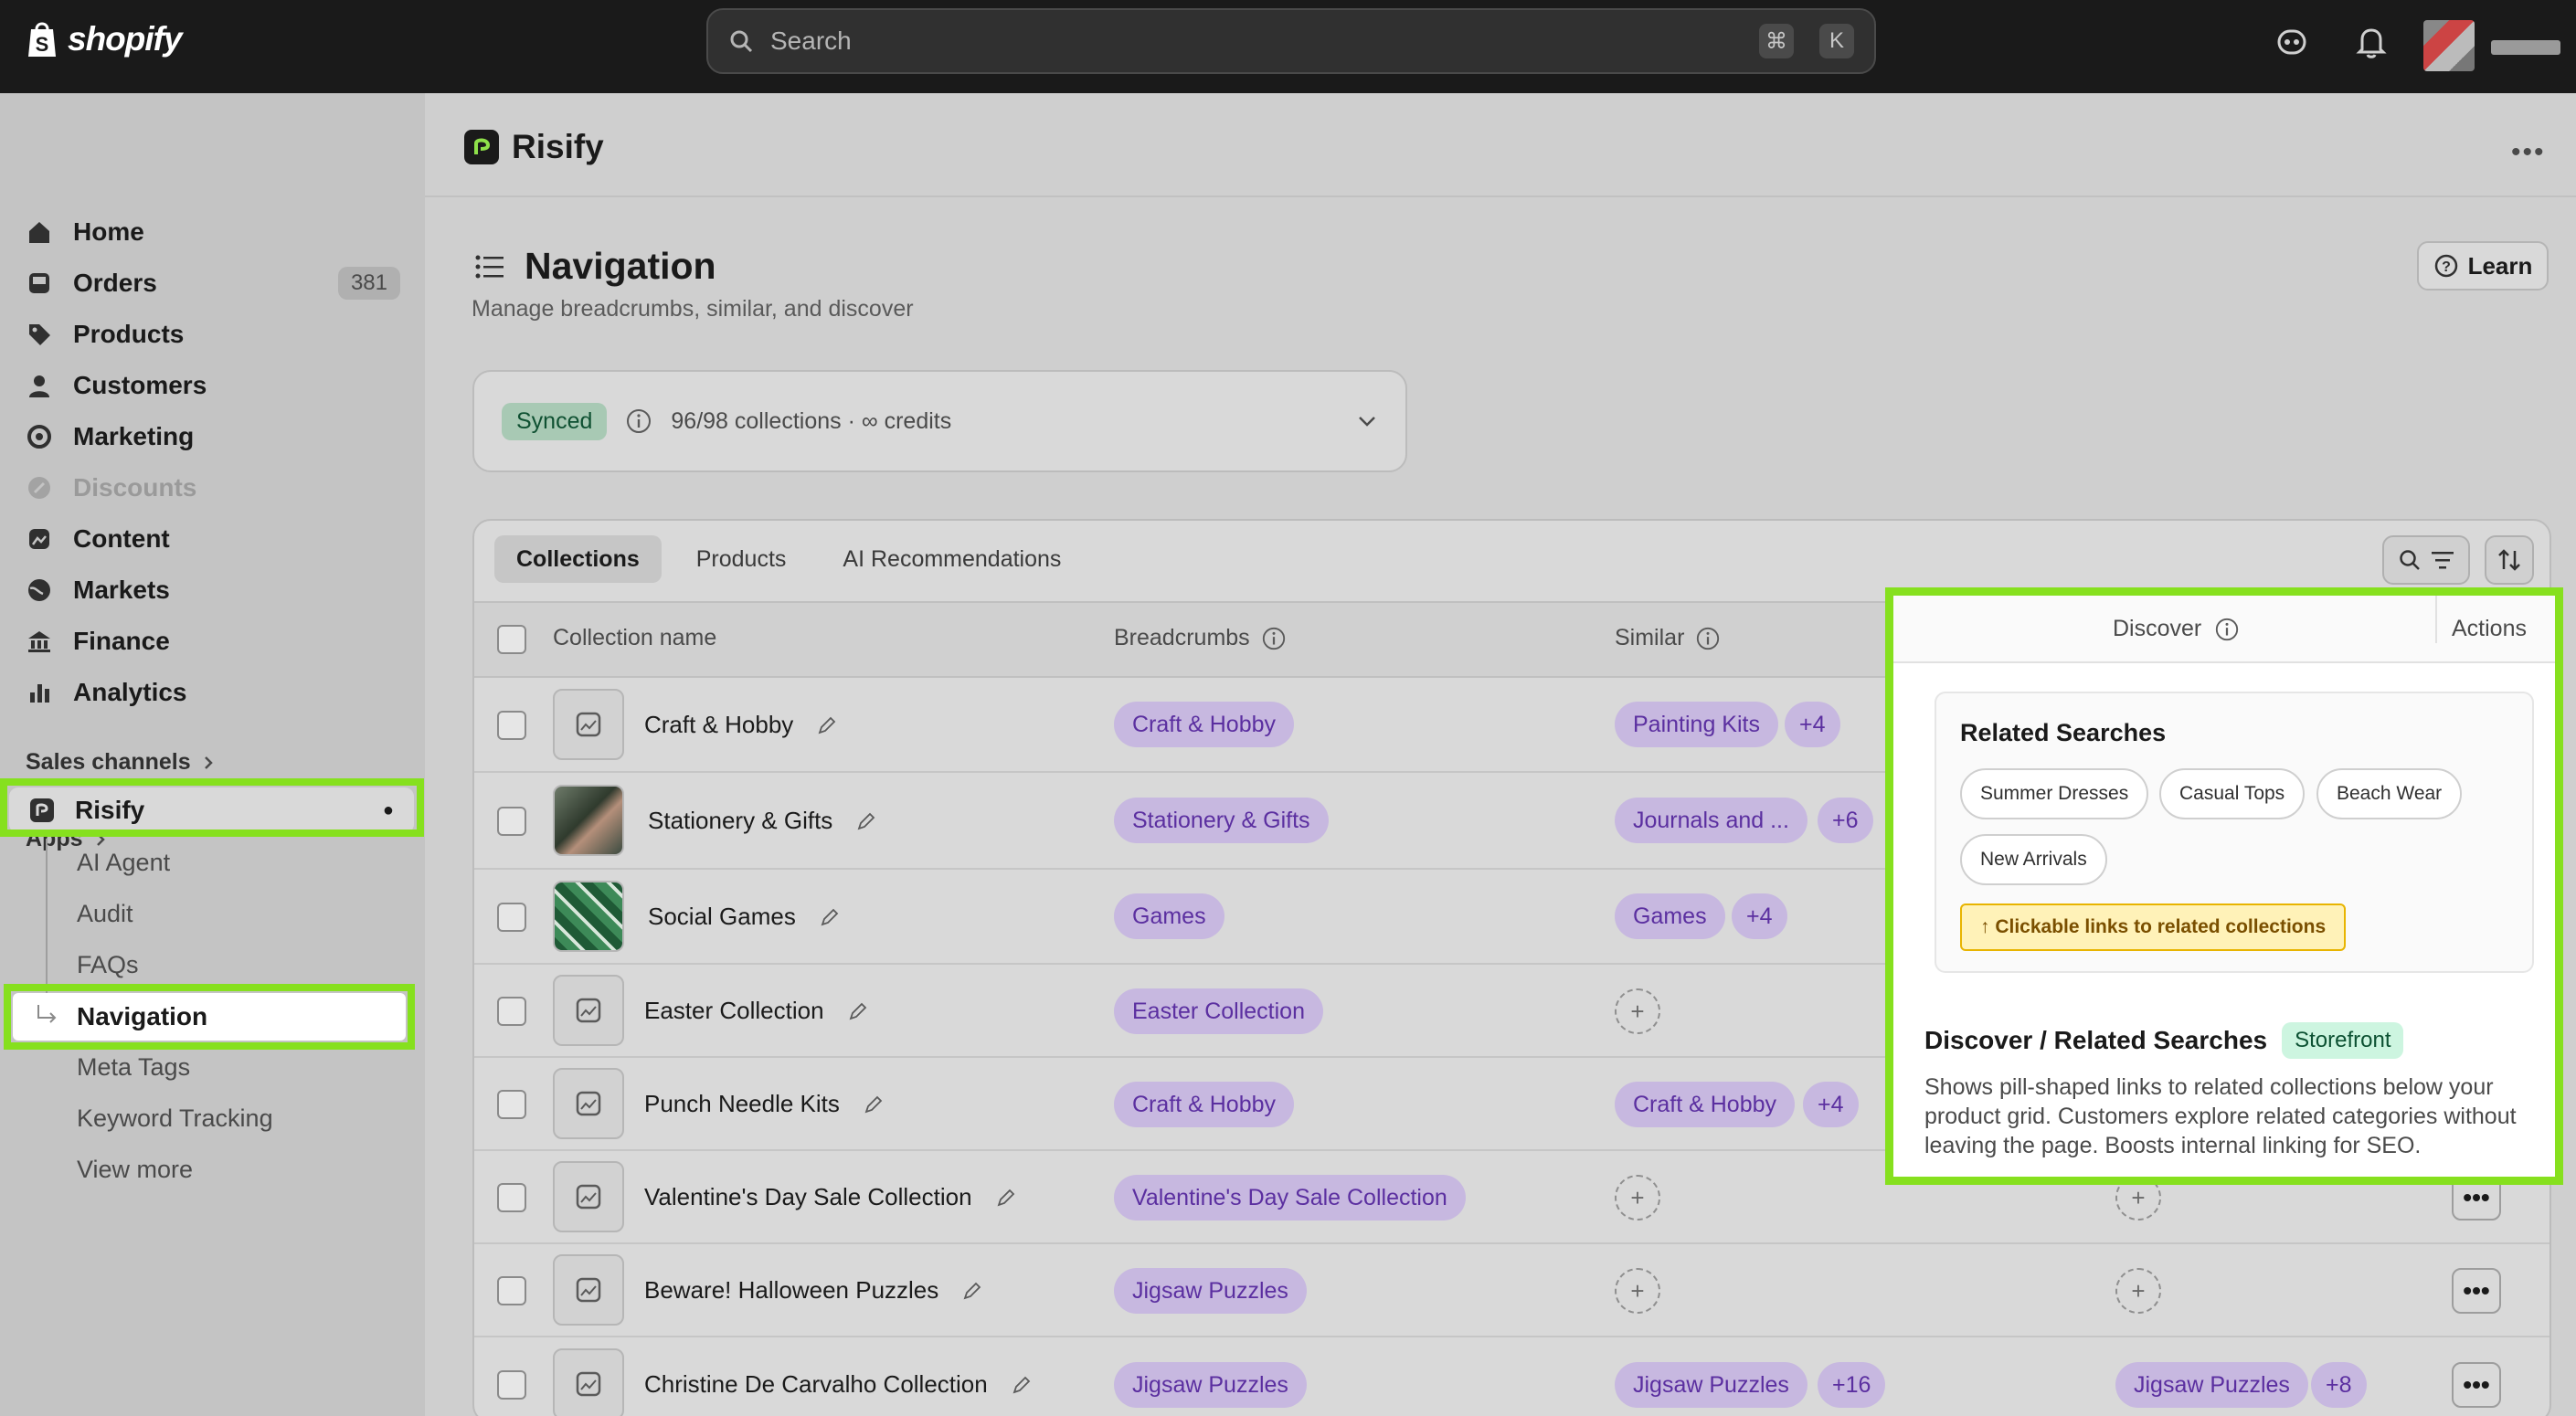 This screenshot has height=1416, width=2576. What do you see at coordinates (1290, 1198) in the screenshot?
I see `breadcrumb-tag: Valentine's Day Sale Collection` at bounding box center [1290, 1198].